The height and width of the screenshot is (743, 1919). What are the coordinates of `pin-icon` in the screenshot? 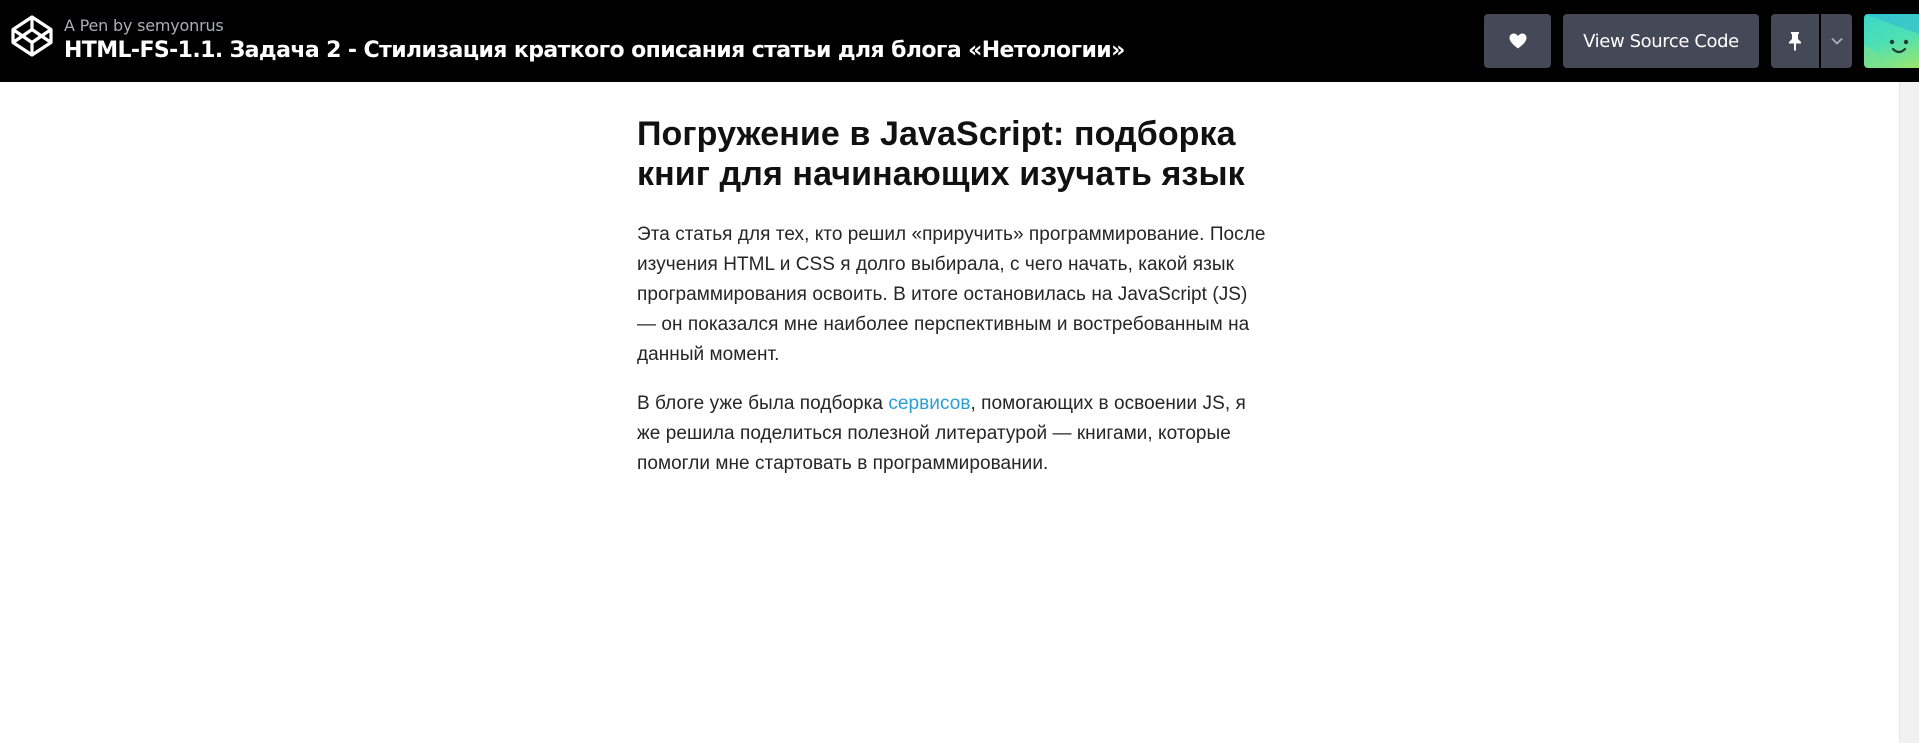 It's located at (1795, 41).